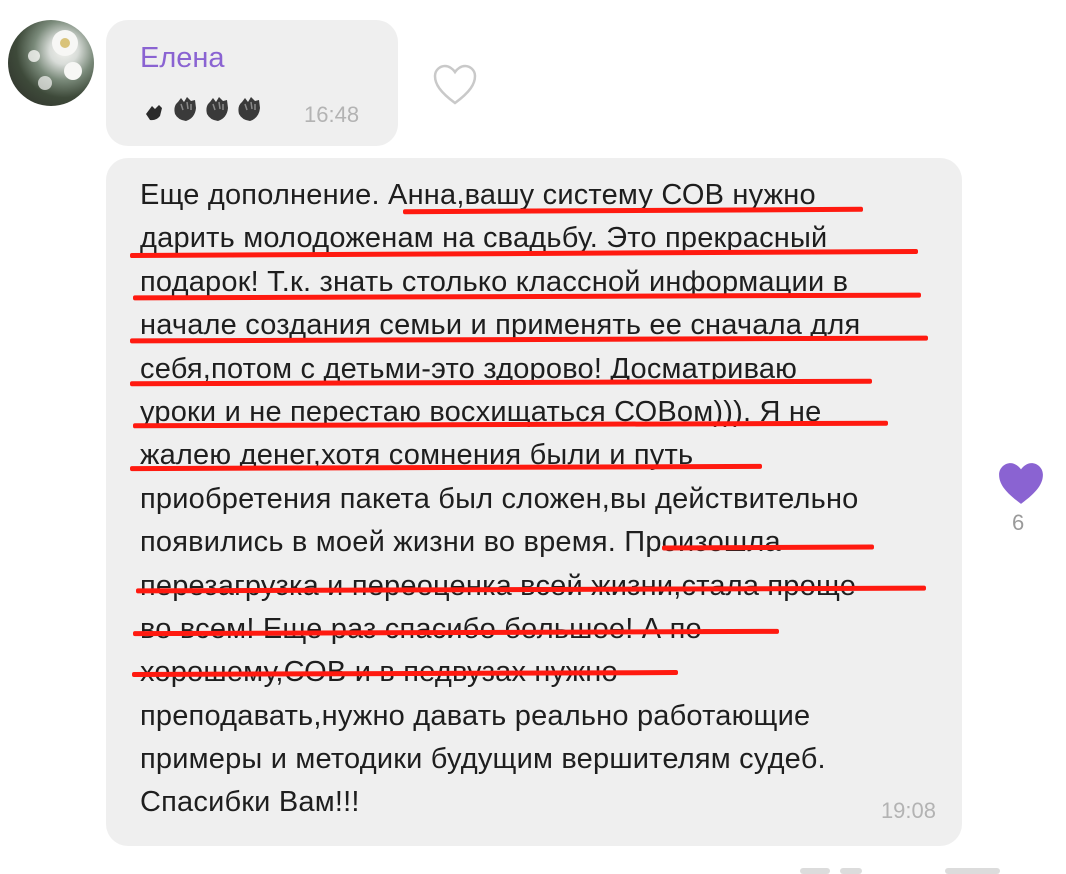  Describe the element at coordinates (332, 114) in the screenshot. I see `message-time: 16:48` at that location.